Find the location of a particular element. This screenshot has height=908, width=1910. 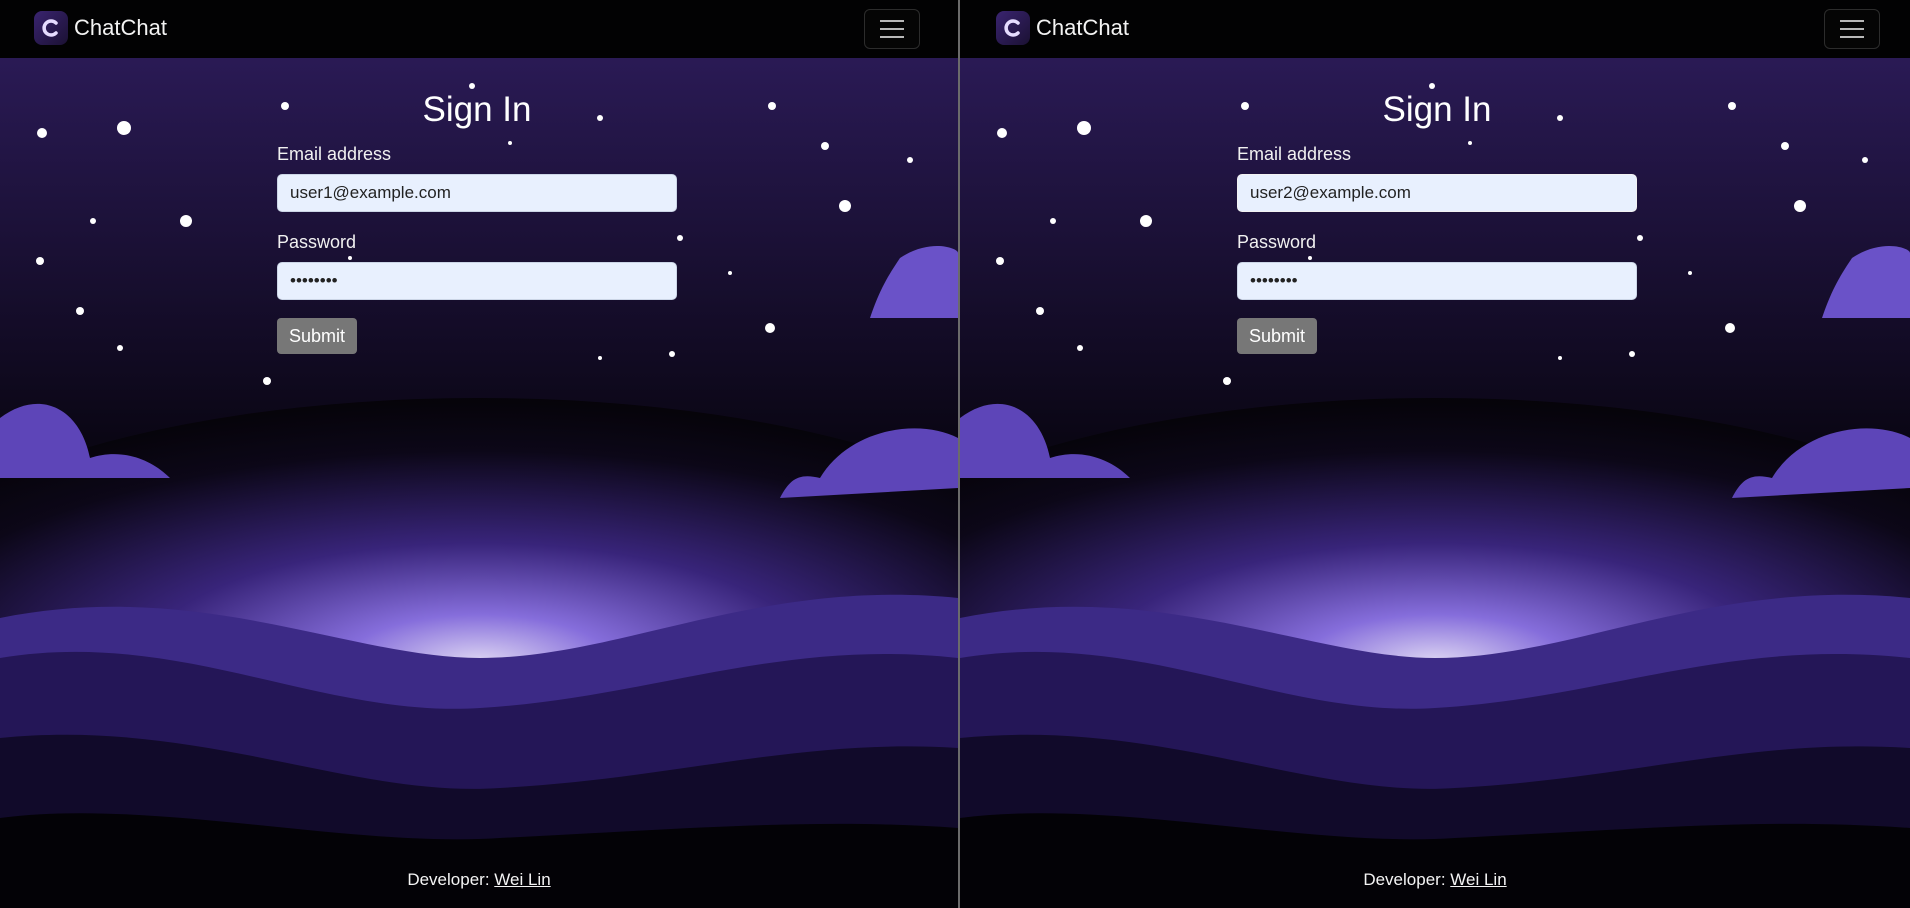

email-field: user1@example.com is located at coordinates (477, 193).